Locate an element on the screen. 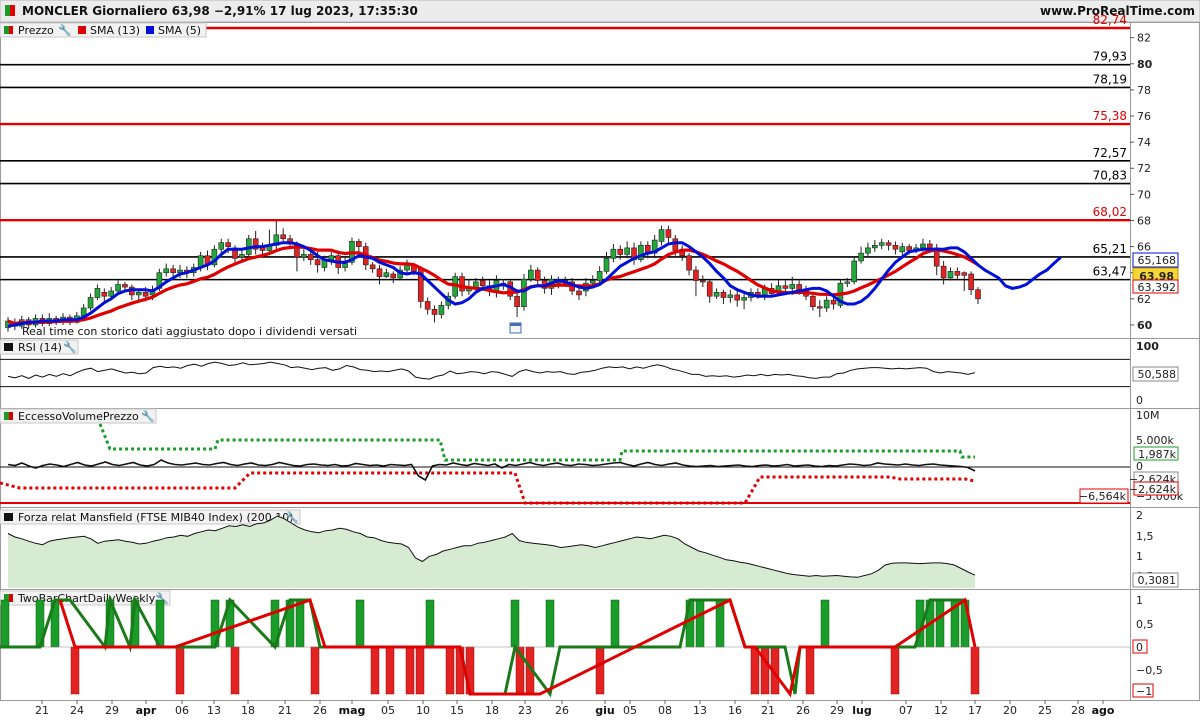  panel-frame is located at coordinates (600, 373).